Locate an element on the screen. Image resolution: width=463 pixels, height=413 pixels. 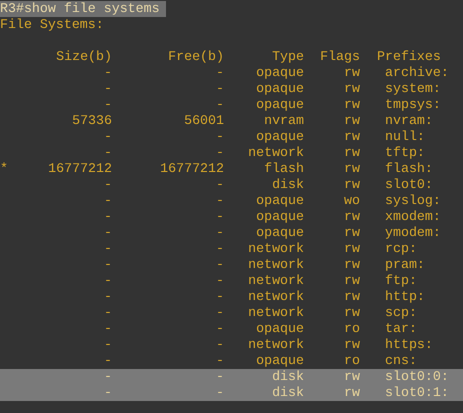
column-header: Flags is located at coordinates (339, 57).